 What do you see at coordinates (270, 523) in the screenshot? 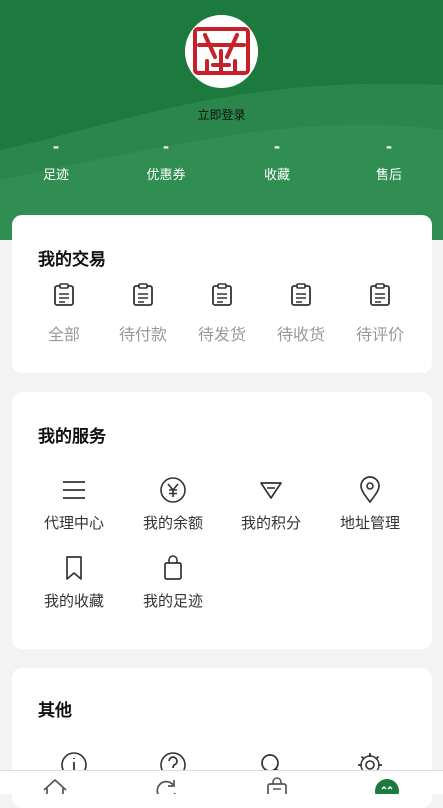
I see `service-label: 我的积分` at bounding box center [270, 523].